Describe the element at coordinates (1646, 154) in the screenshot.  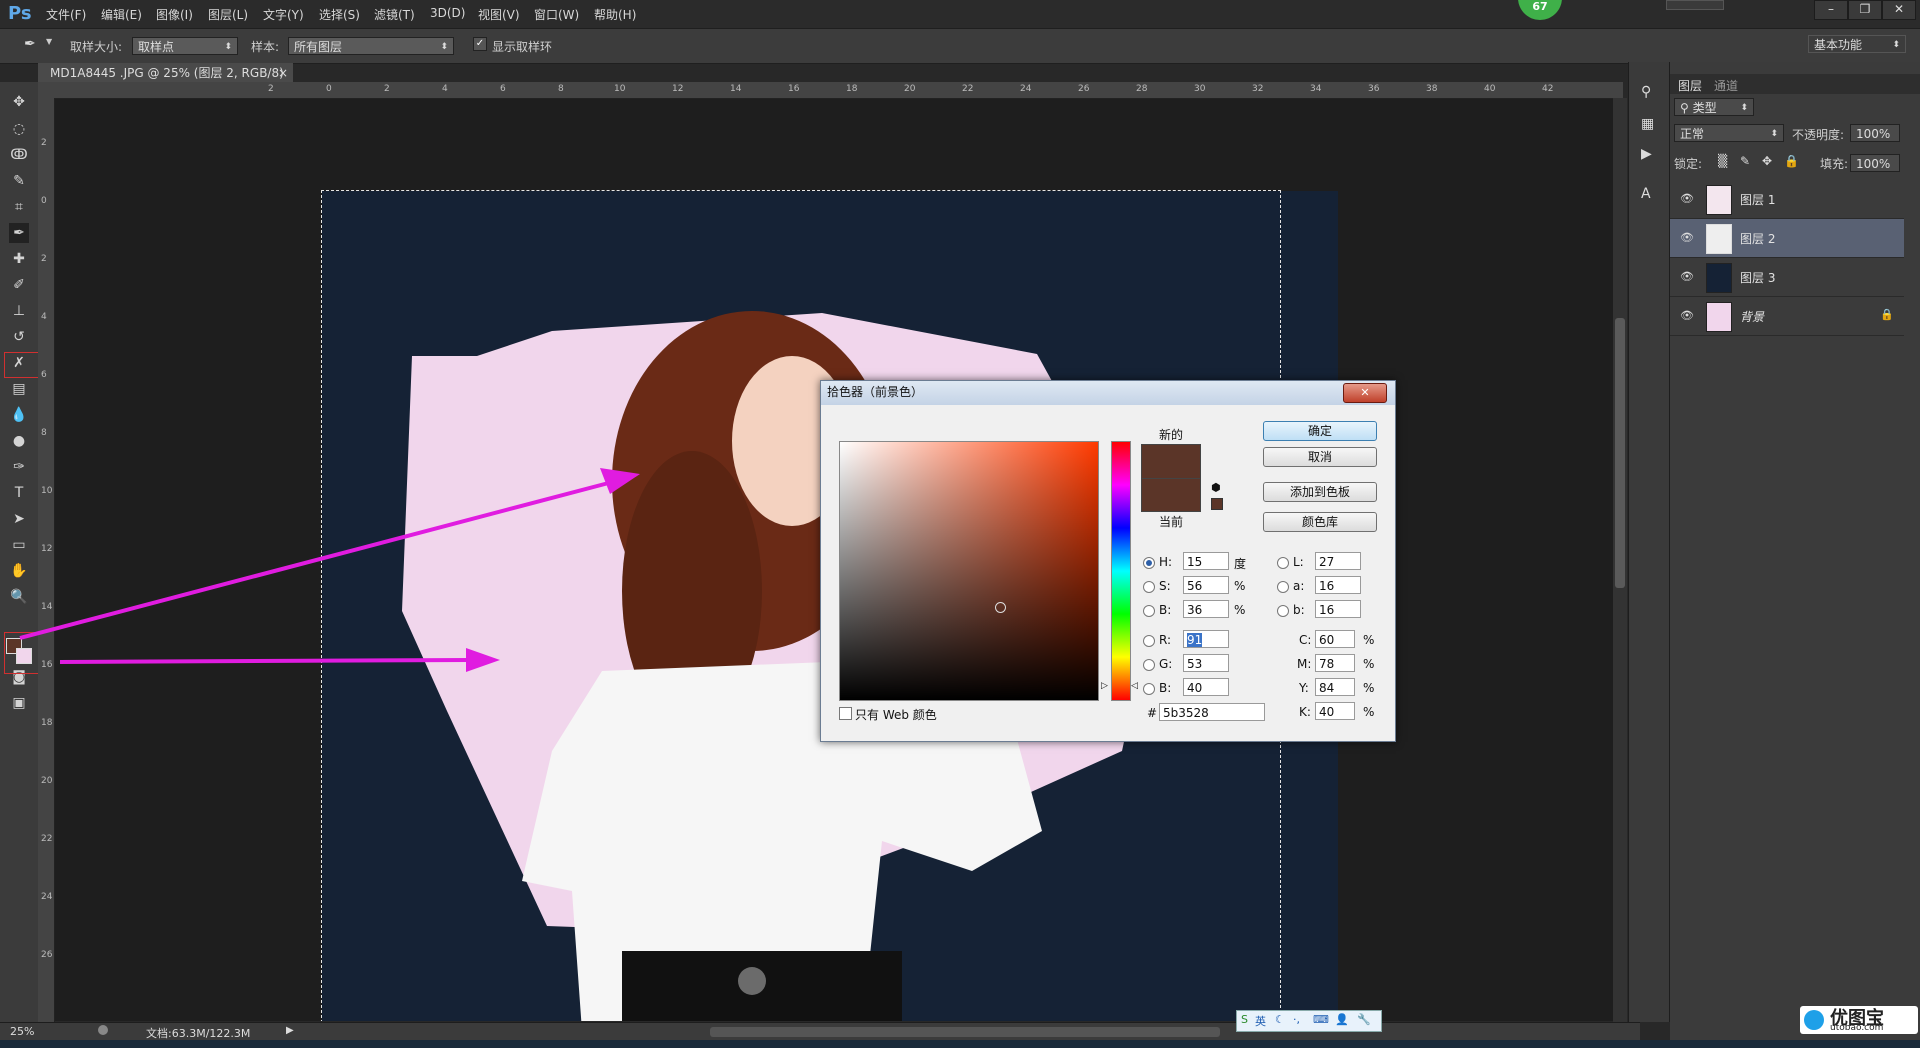
I see `actions-play-icon: ▶` at that location.